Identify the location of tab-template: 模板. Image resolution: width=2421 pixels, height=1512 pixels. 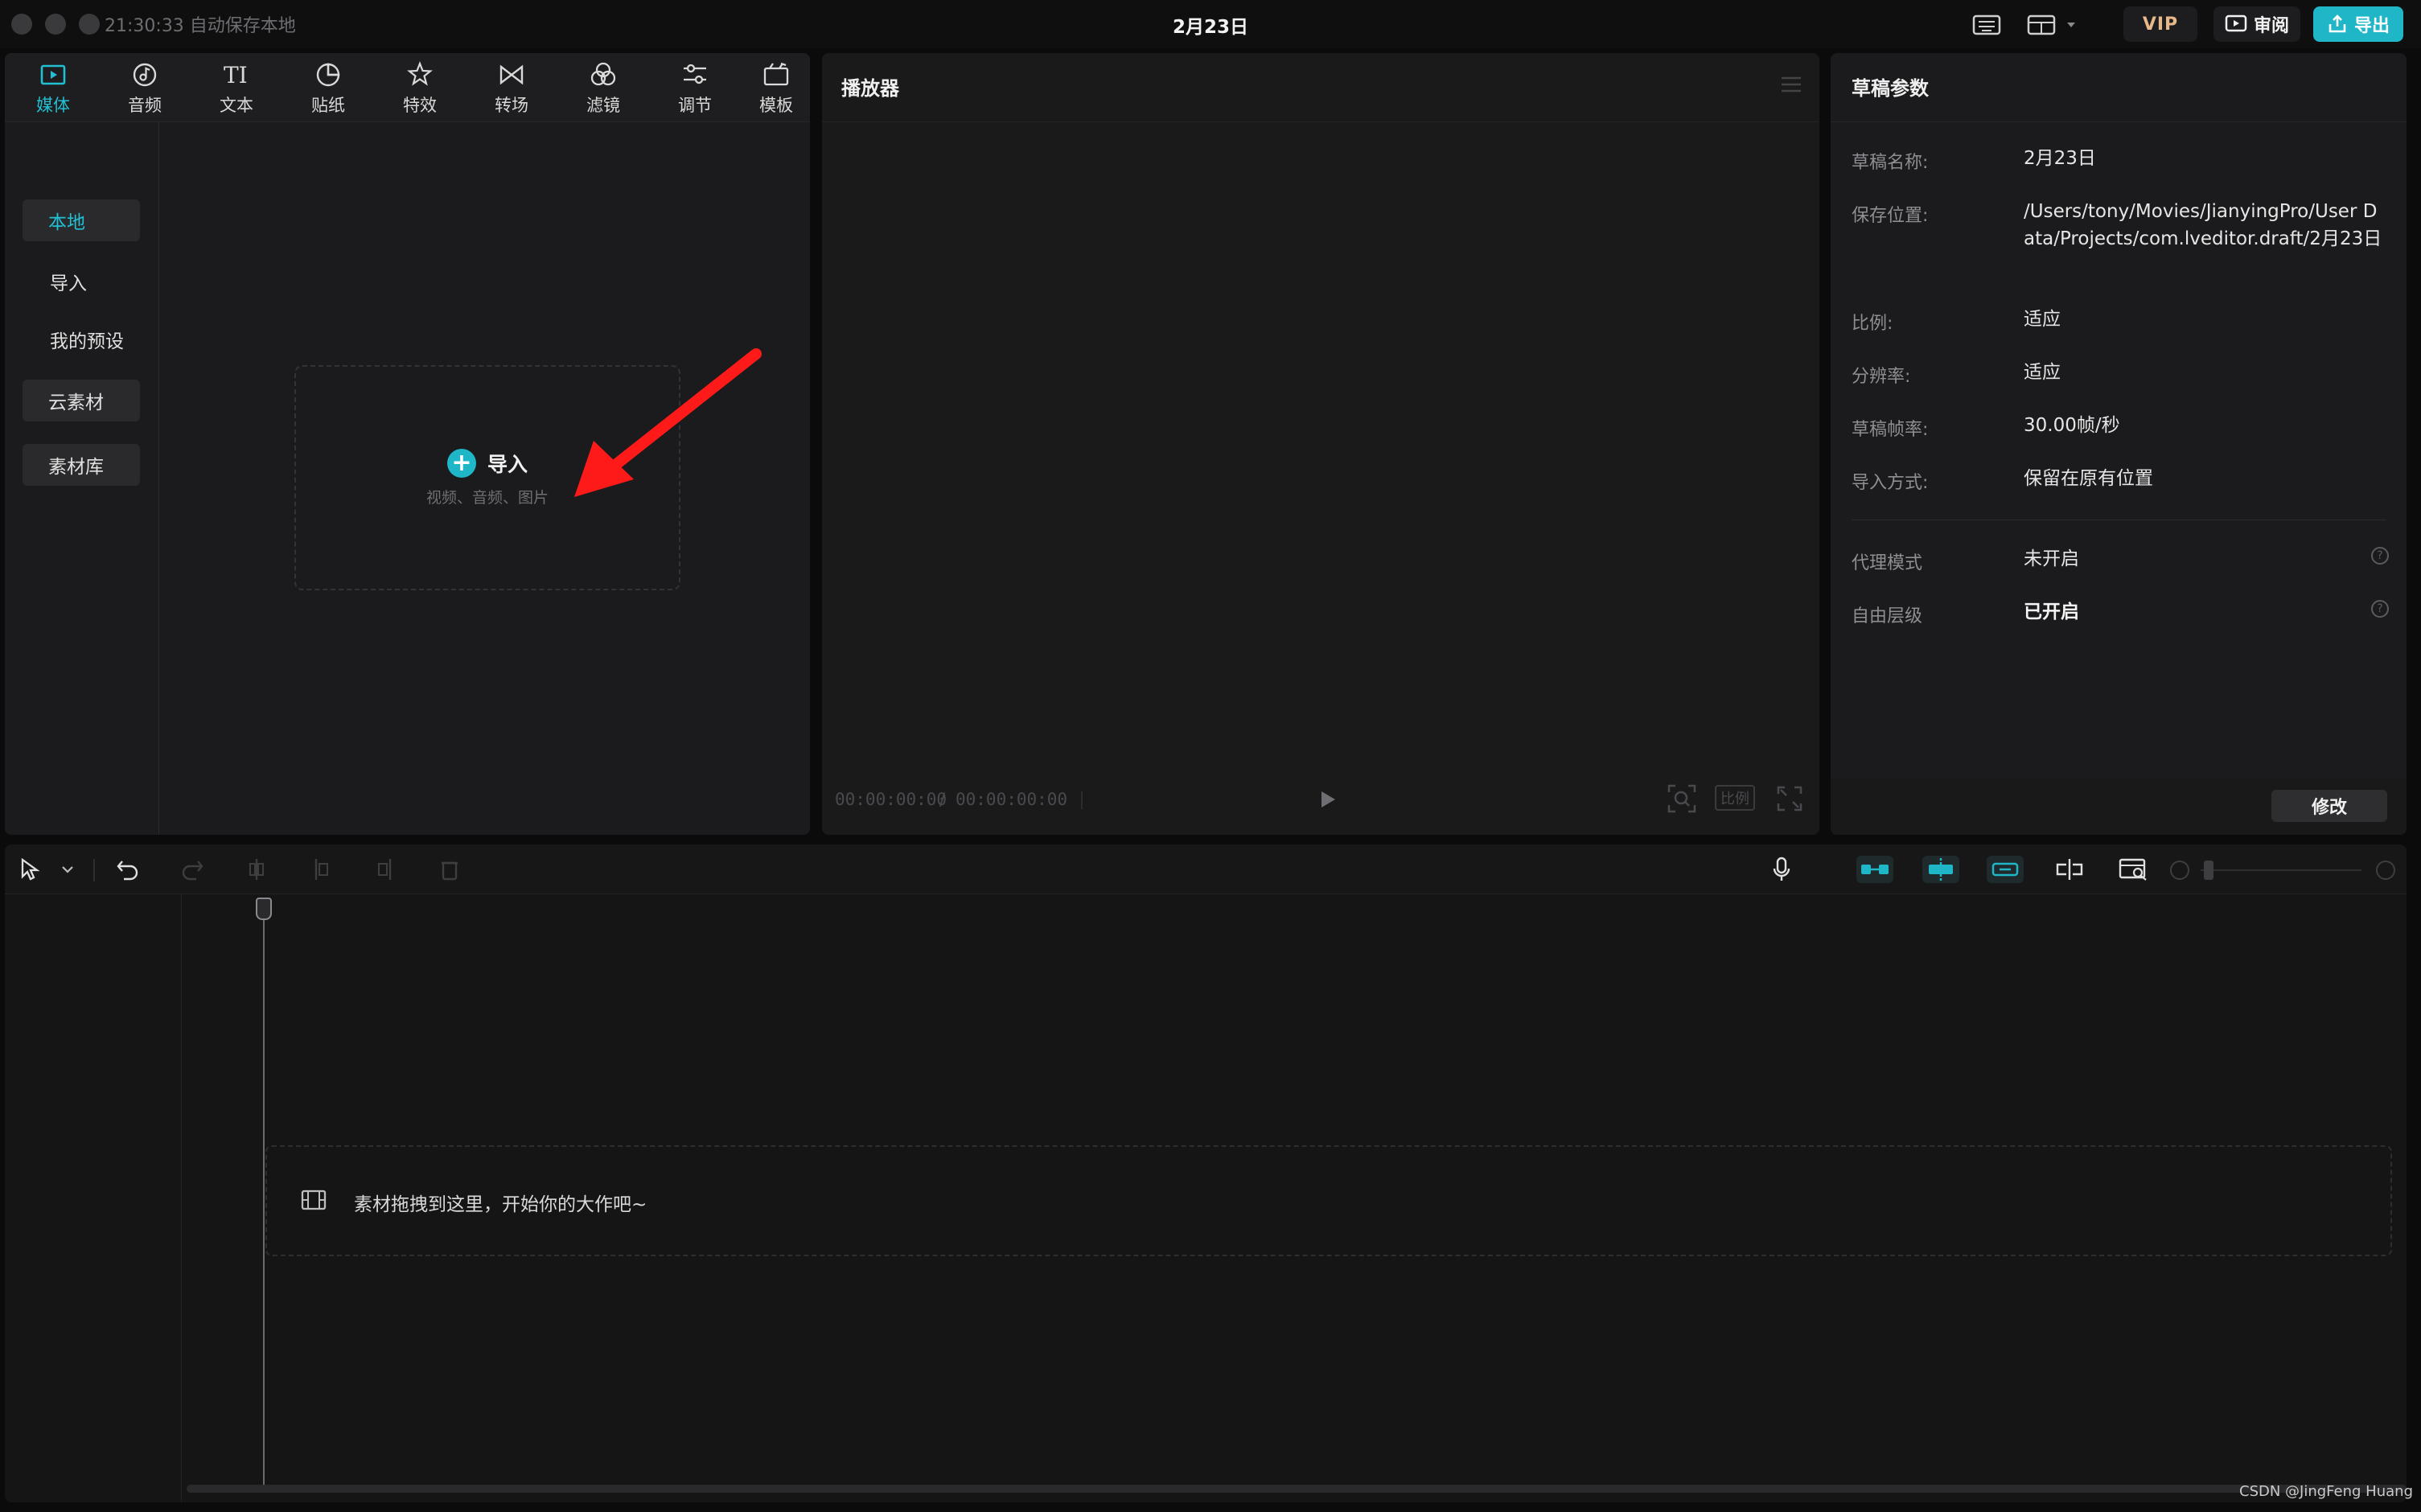
(776, 89).